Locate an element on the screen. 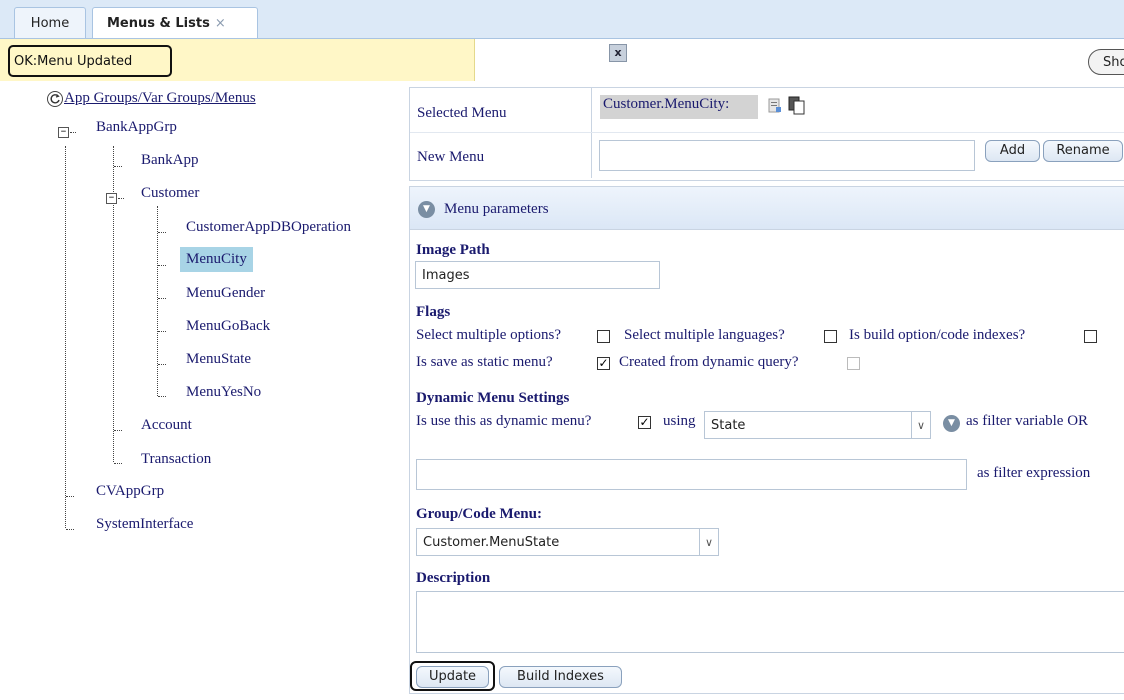 This screenshot has width=1124, height=700. status-message: OK:Menu Updated is located at coordinates (90, 61).